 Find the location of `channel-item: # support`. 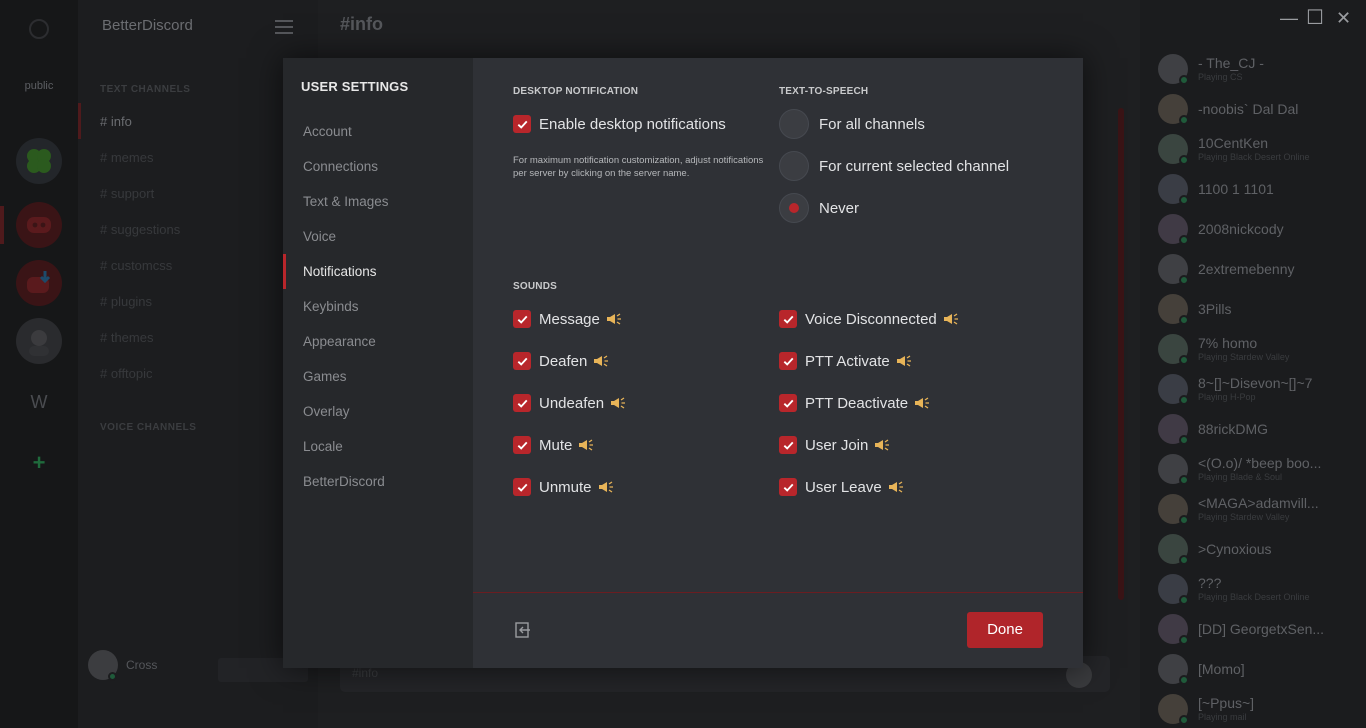

channel-item: # support is located at coordinates (127, 193).